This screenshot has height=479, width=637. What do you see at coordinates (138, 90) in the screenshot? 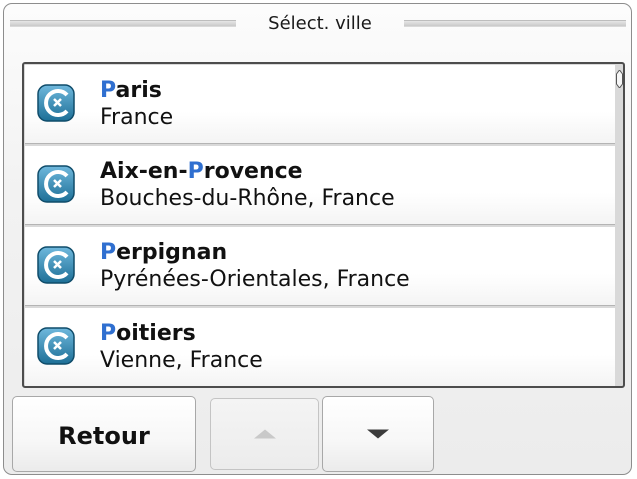
I see `city-name-rest: aris` at bounding box center [138, 90].